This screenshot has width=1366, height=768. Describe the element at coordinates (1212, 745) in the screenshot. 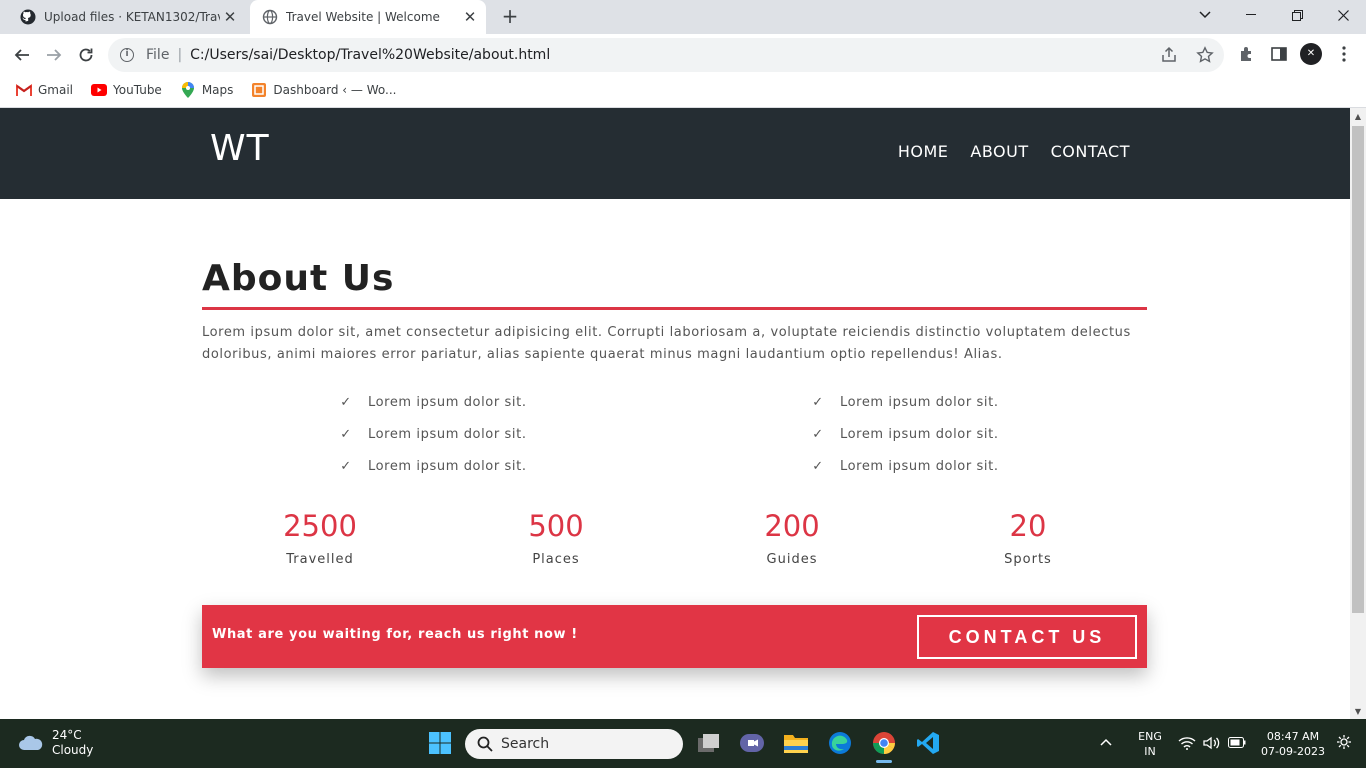

I see `volume-icon` at that location.